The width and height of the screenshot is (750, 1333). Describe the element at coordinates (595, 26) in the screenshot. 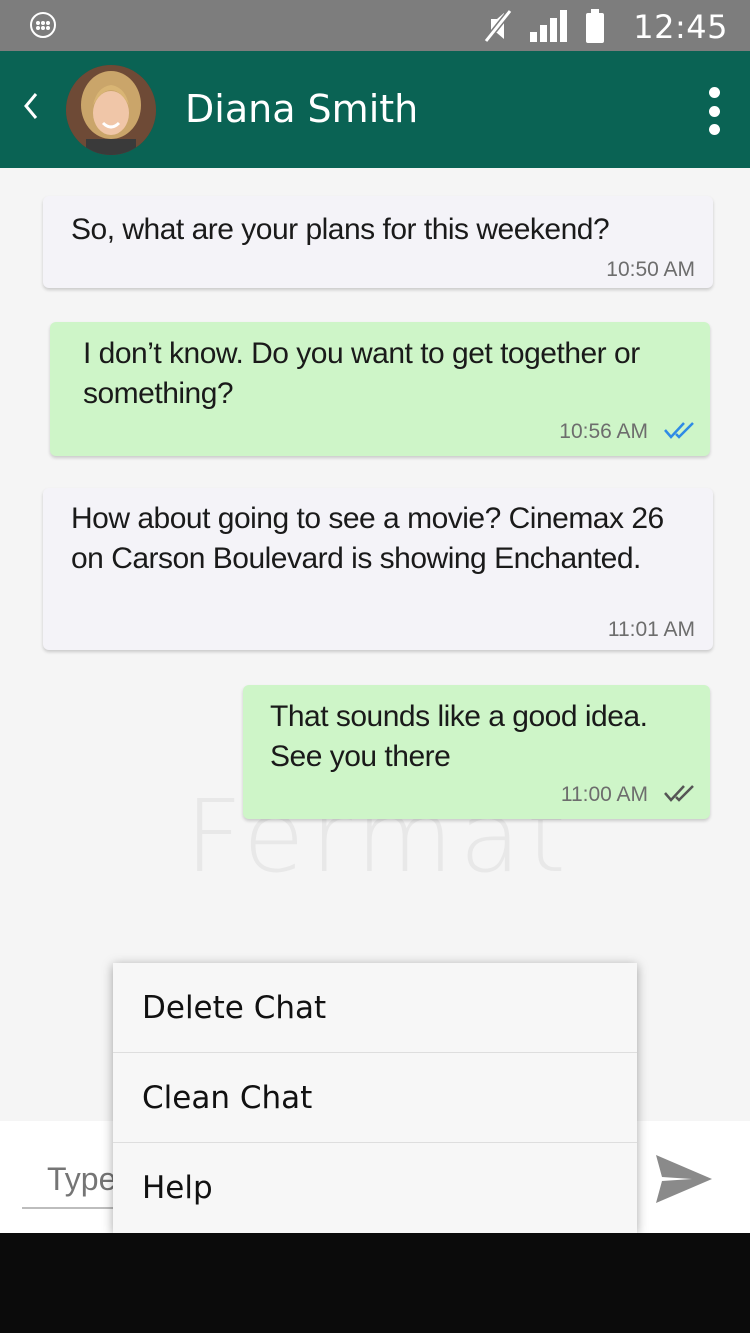

I see `battery-icon` at that location.